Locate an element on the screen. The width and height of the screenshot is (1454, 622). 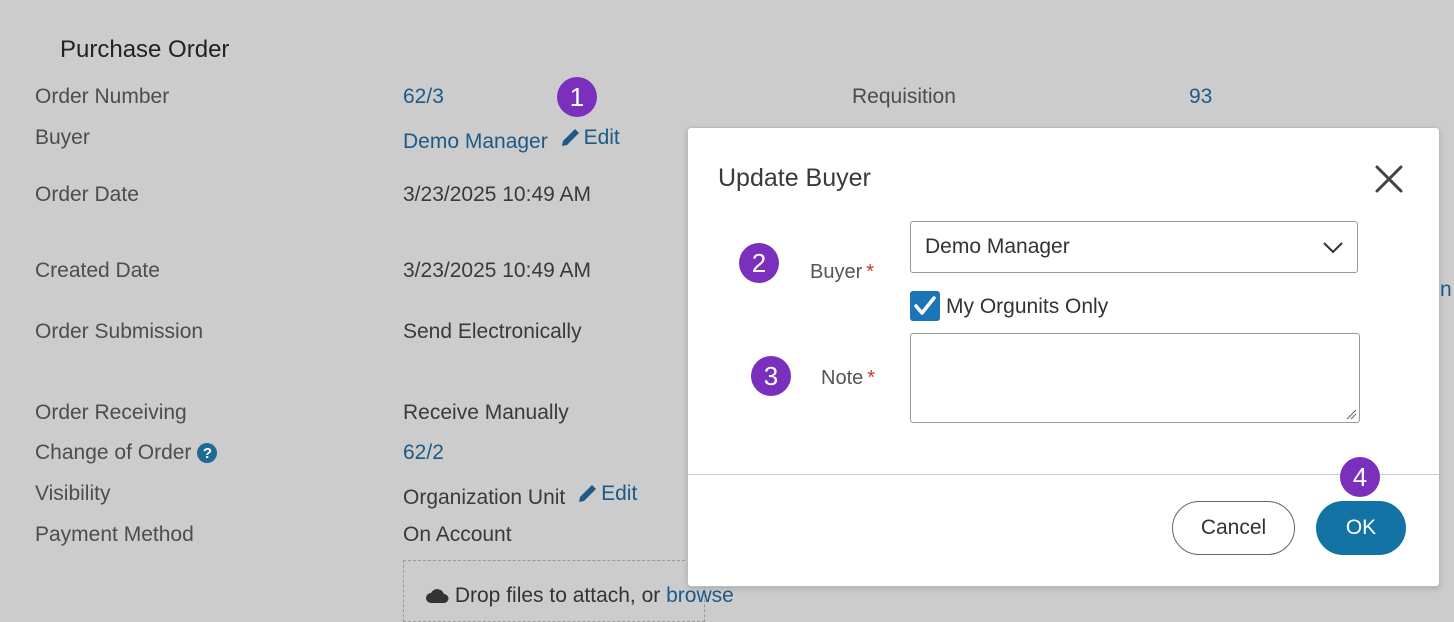
order-submission-value: Send Electronically is located at coordinates (492, 331).